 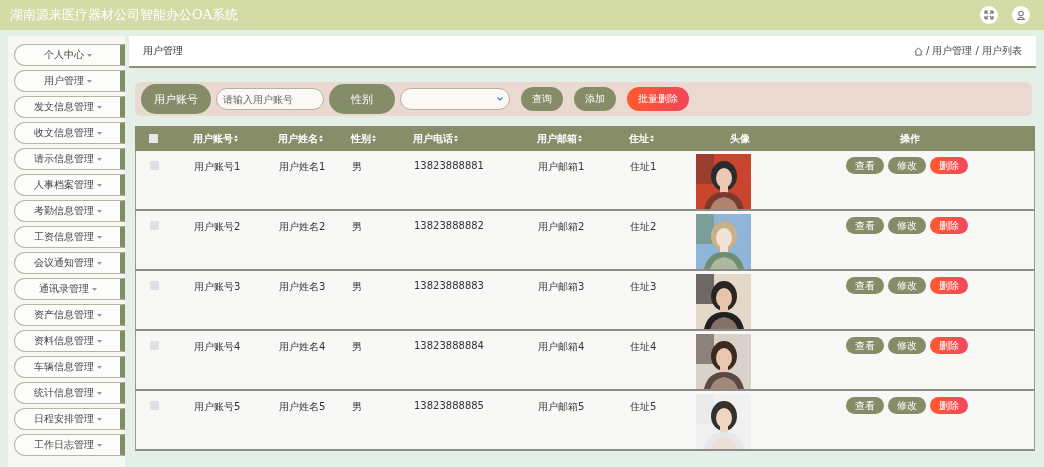 What do you see at coordinates (69, 107) in the screenshot?
I see `sidebar-item: 发文信息管理` at bounding box center [69, 107].